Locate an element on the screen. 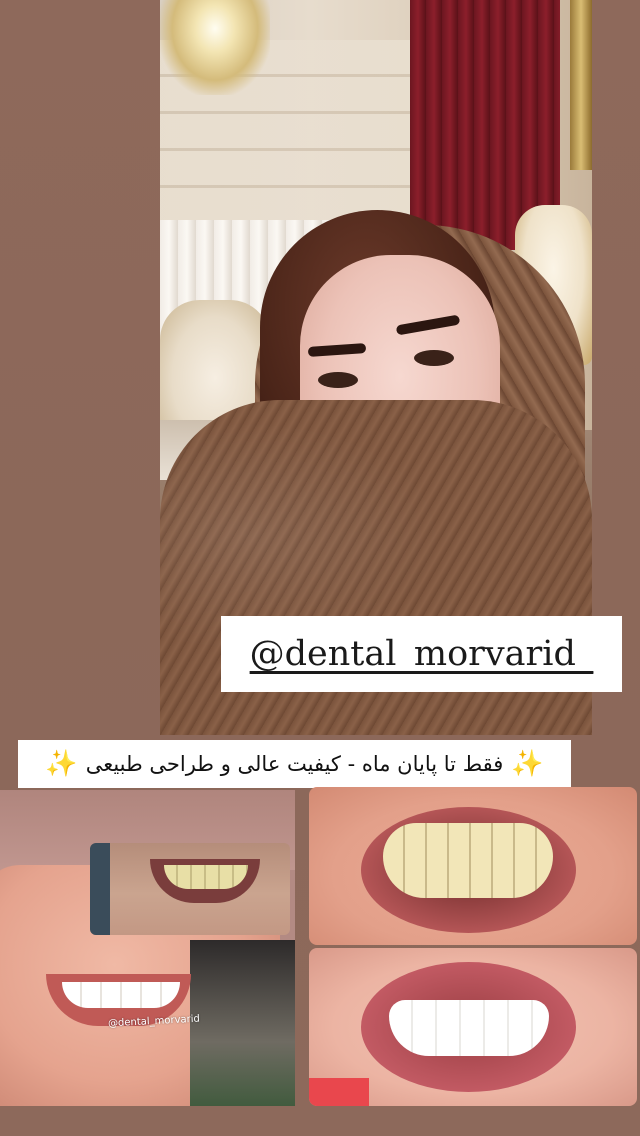  teeth-after is located at coordinates (469, 1028).